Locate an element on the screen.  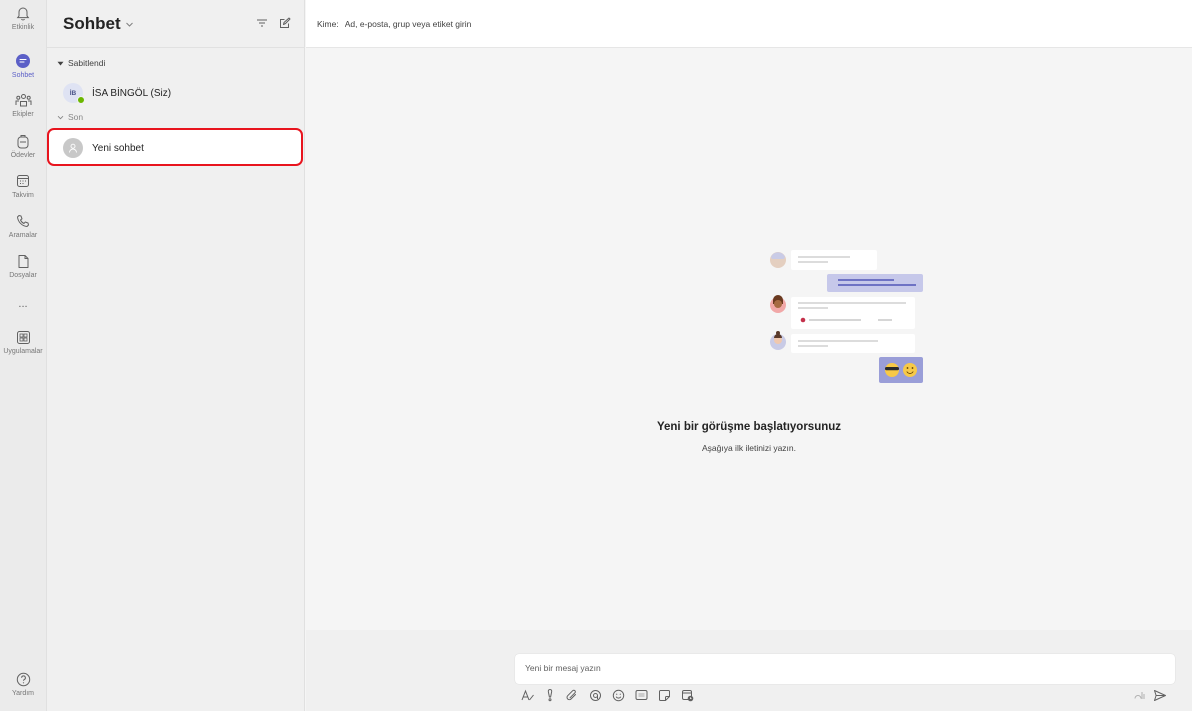
teams-icon is located at coordinates (23, 100).